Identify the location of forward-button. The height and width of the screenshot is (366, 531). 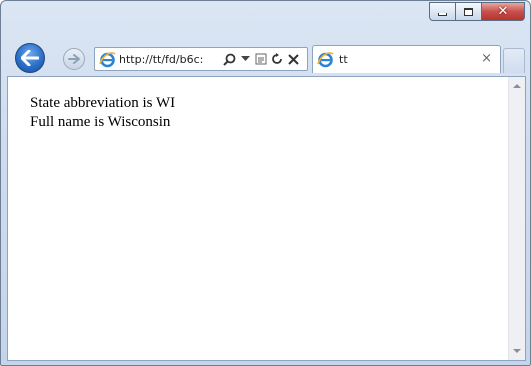
(74, 59).